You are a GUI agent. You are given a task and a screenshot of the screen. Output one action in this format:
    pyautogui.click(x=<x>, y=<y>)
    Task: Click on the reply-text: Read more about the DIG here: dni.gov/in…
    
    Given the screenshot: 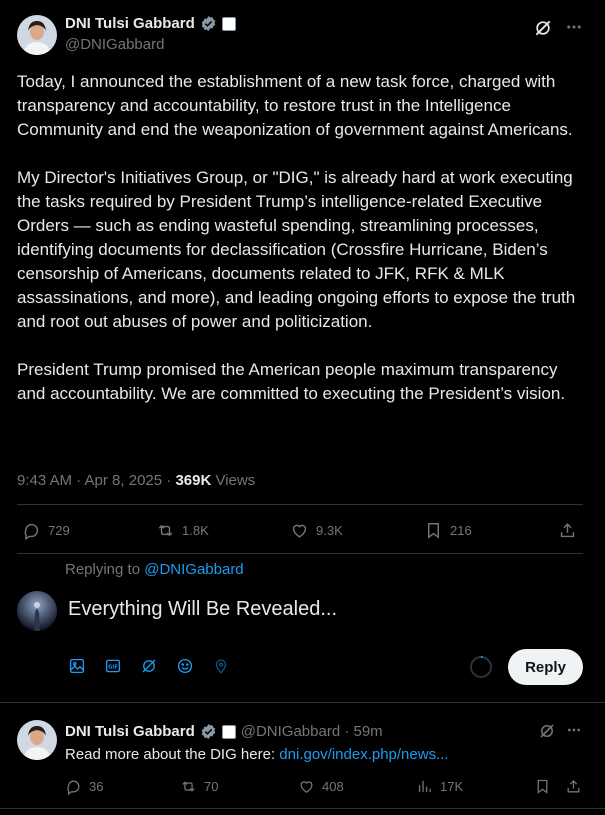 What is the action you would take?
    pyautogui.click(x=257, y=754)
    